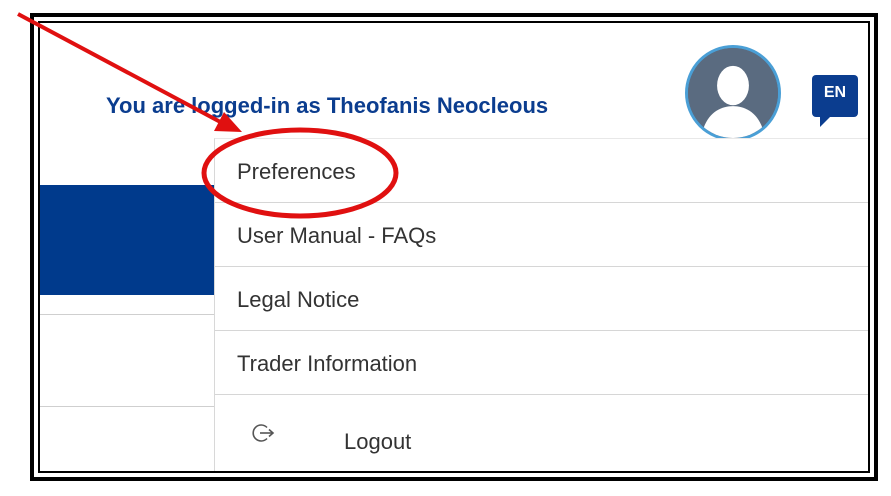  Describe the element at coordinates (337, 235) in the screenshot. I see `menu-item-label: User Manual - FAQs` at that location.